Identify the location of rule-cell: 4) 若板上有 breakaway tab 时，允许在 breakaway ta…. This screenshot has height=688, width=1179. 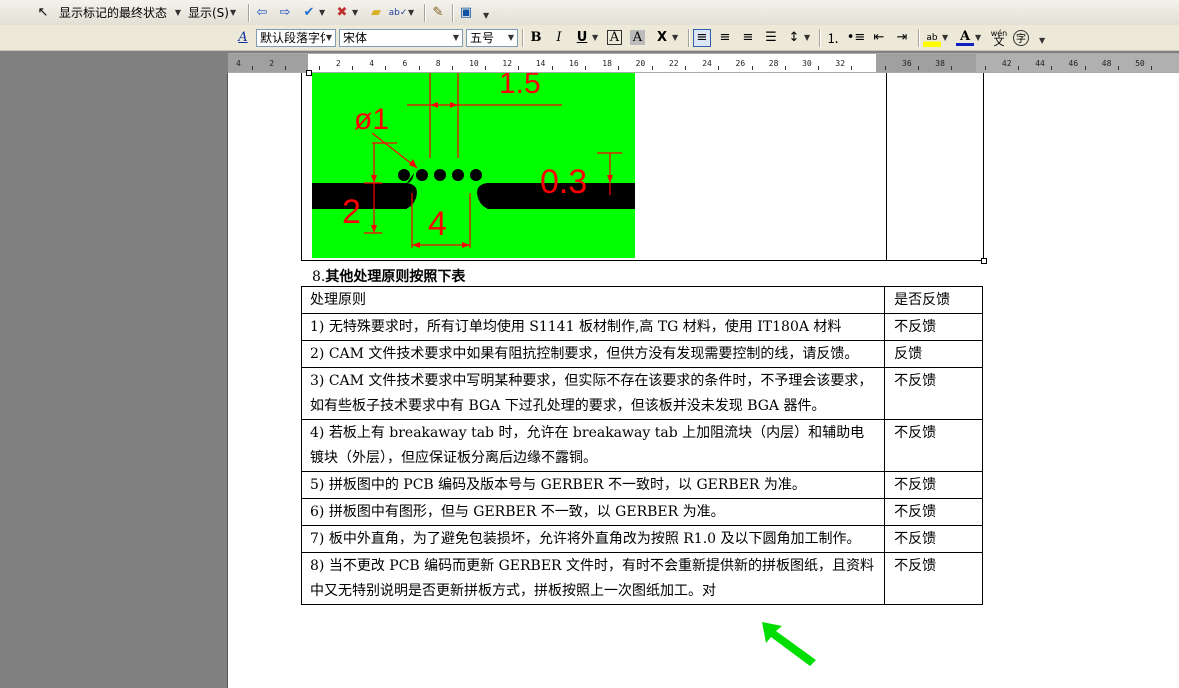
(593, 445).